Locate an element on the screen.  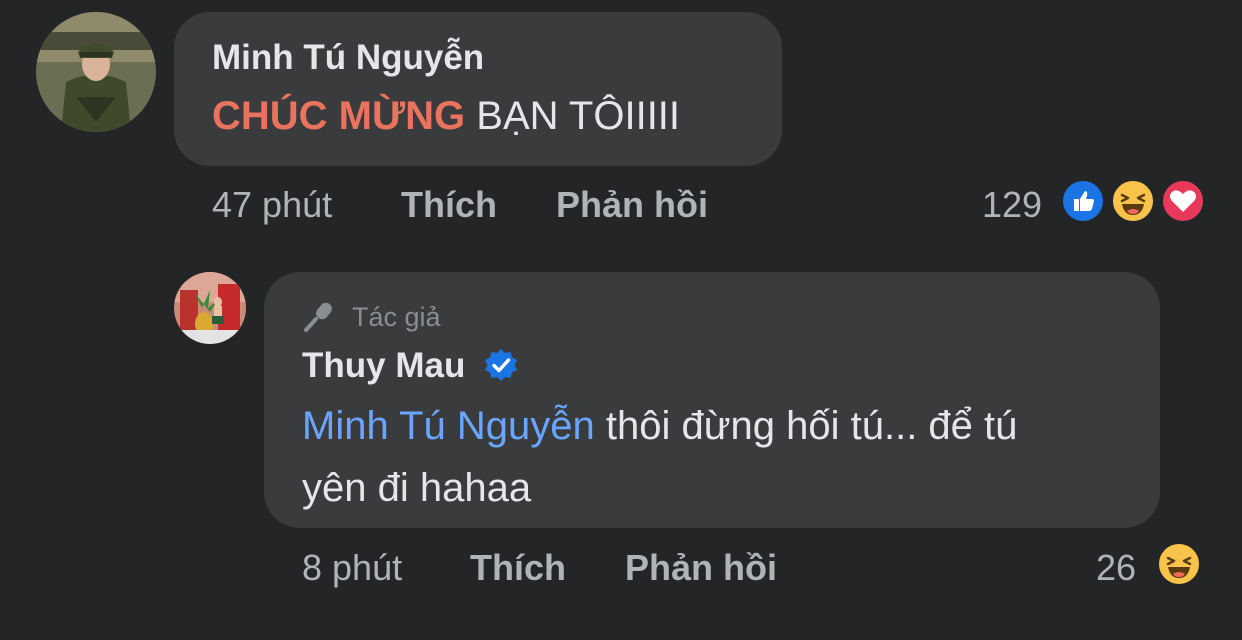
comment-author-name: Minh Tú Nguyễn is located at coordinates (348, 58).